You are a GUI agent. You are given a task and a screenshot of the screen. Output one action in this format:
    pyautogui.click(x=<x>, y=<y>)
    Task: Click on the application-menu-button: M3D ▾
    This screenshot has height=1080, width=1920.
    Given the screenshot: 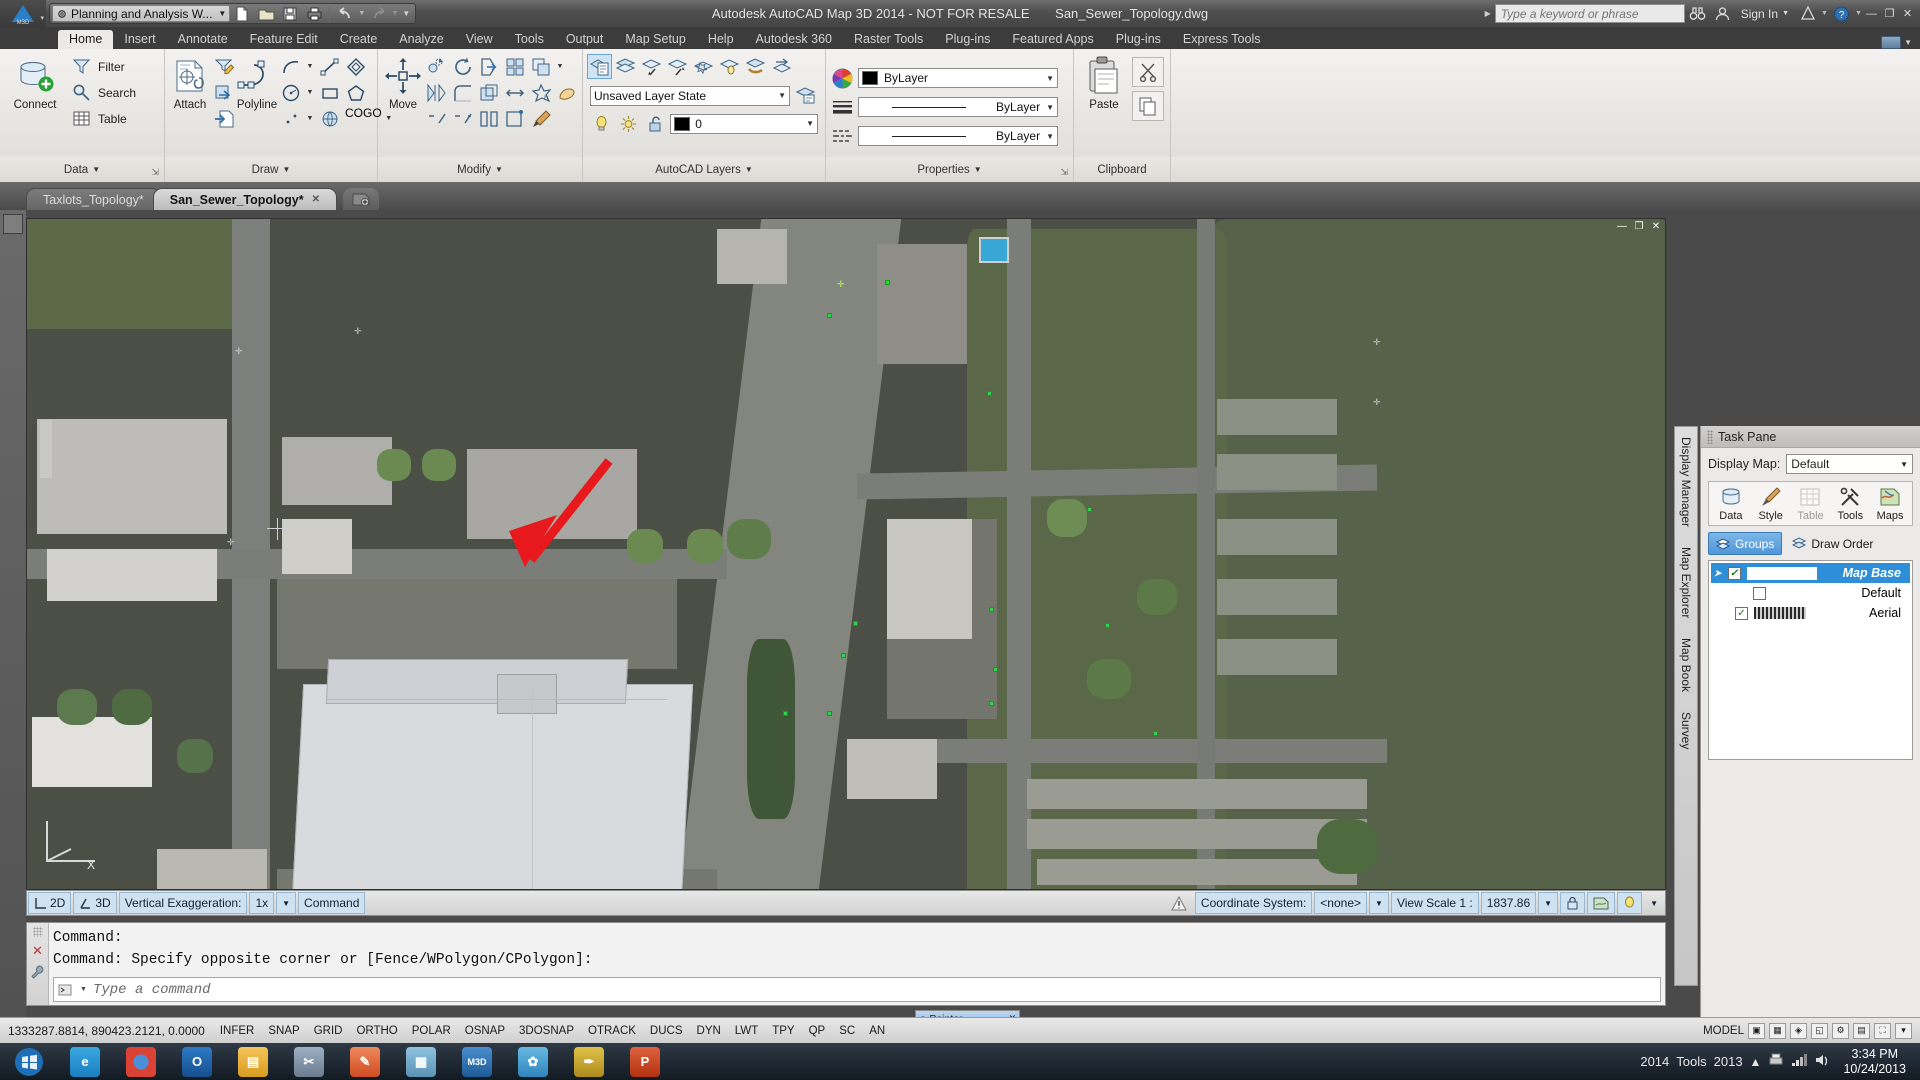 What is the action you would take?
    pyautogui.click(x=23, y=13)
    